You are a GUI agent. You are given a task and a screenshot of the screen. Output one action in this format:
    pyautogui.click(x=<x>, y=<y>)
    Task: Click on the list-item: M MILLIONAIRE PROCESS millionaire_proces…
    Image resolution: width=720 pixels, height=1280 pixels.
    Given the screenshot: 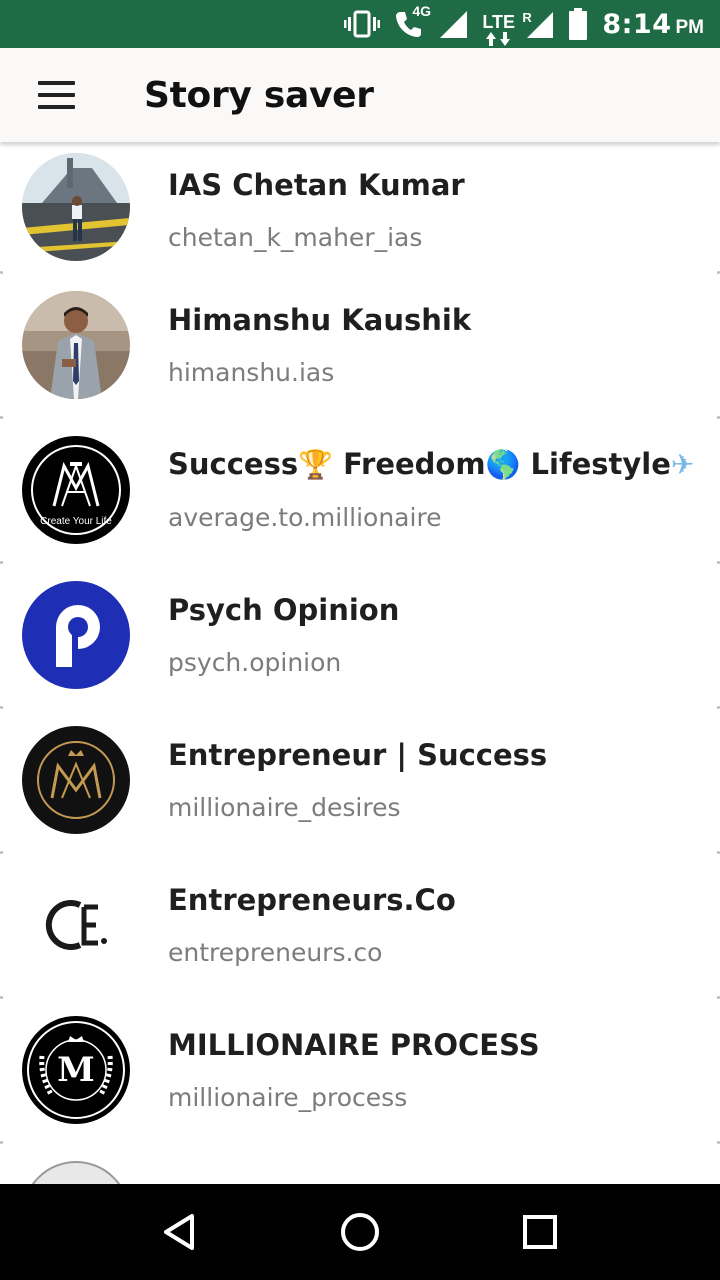 What is the action you would take?
    pyautogui.click(x=360, y=1070)
    